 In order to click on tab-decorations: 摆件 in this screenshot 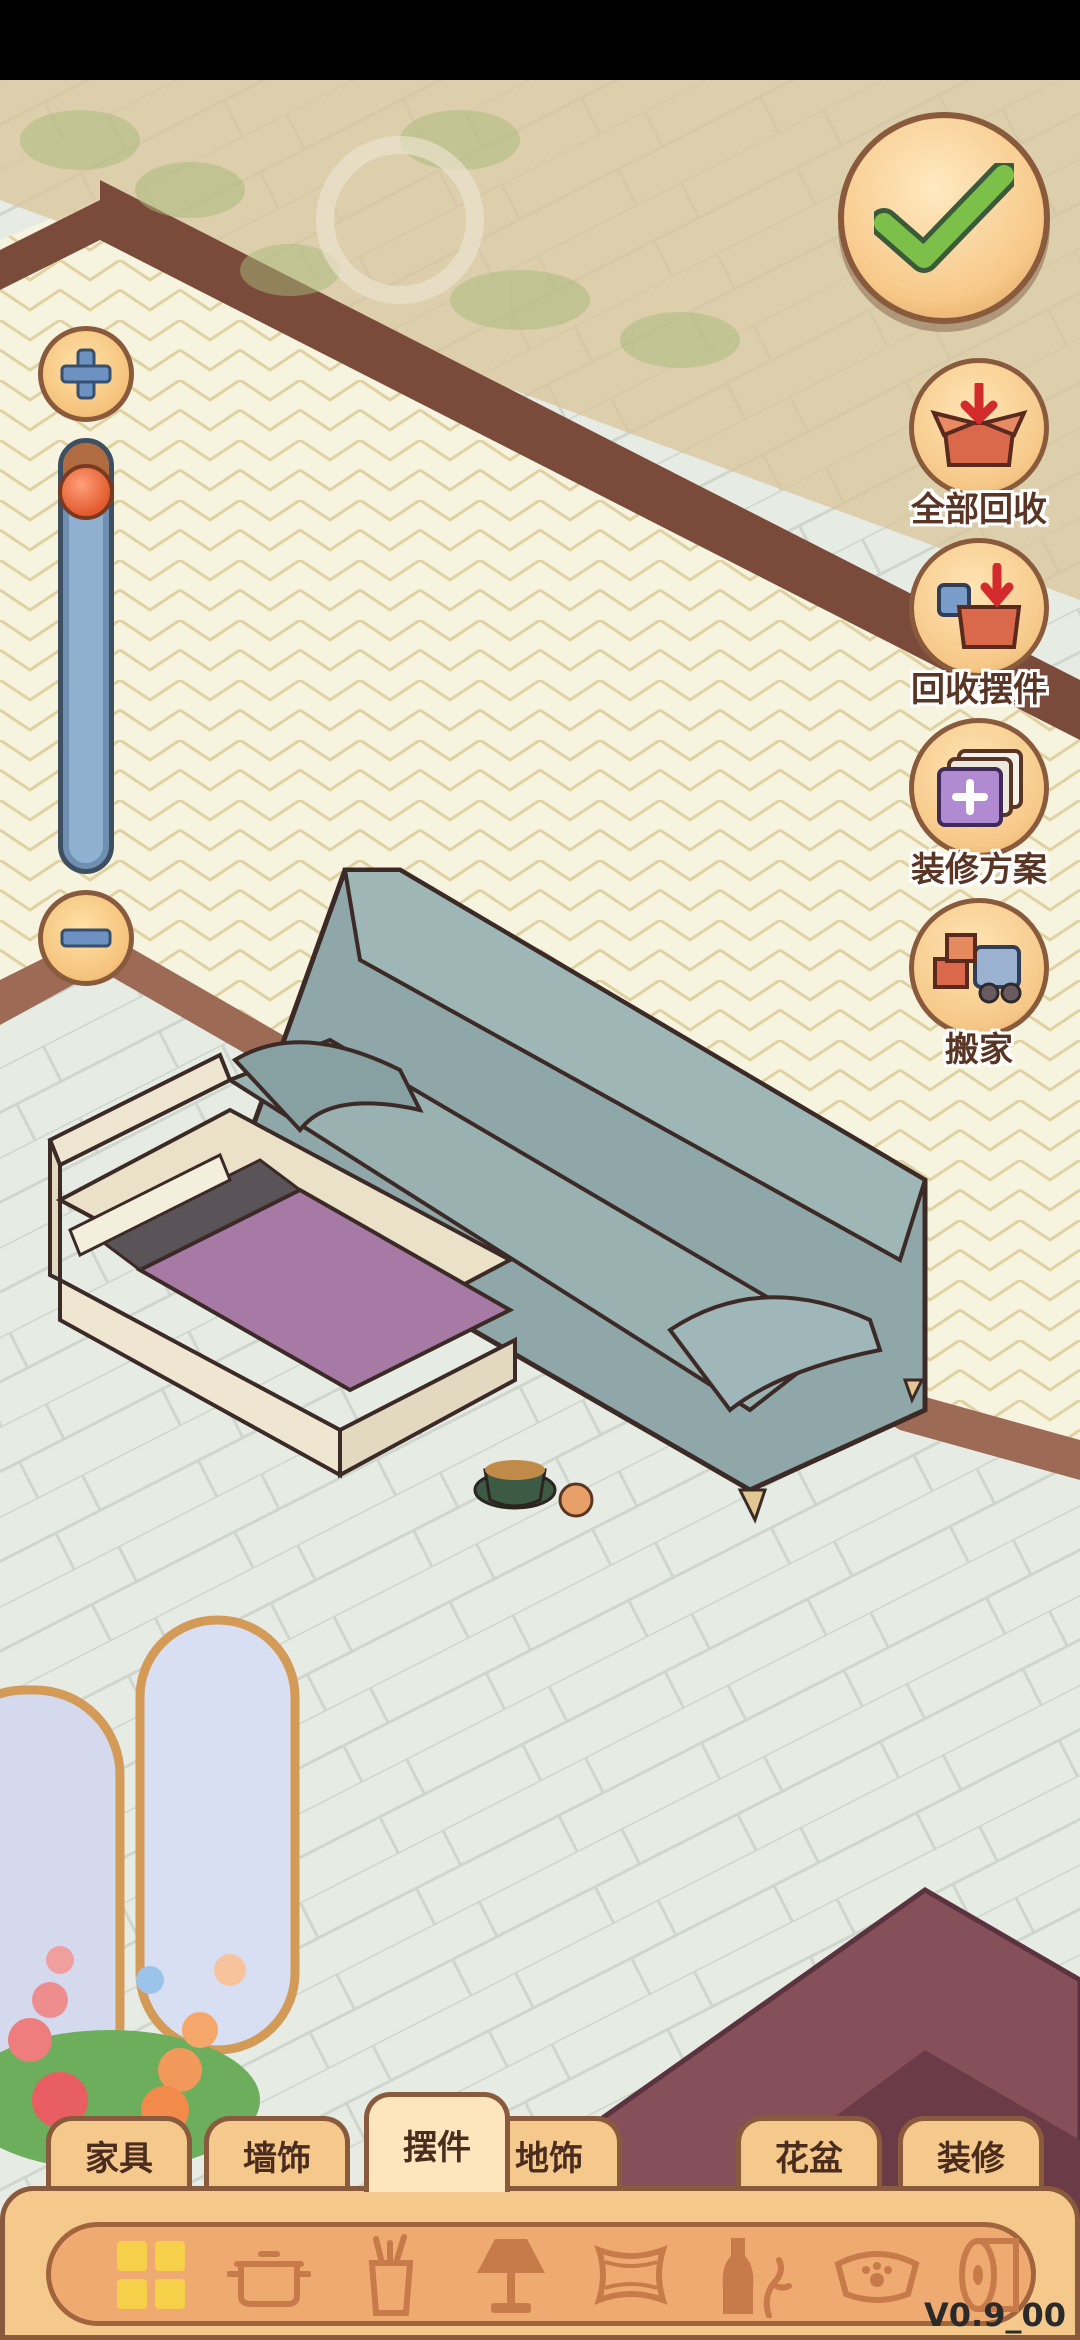, I will do `click(437, 2142)`.